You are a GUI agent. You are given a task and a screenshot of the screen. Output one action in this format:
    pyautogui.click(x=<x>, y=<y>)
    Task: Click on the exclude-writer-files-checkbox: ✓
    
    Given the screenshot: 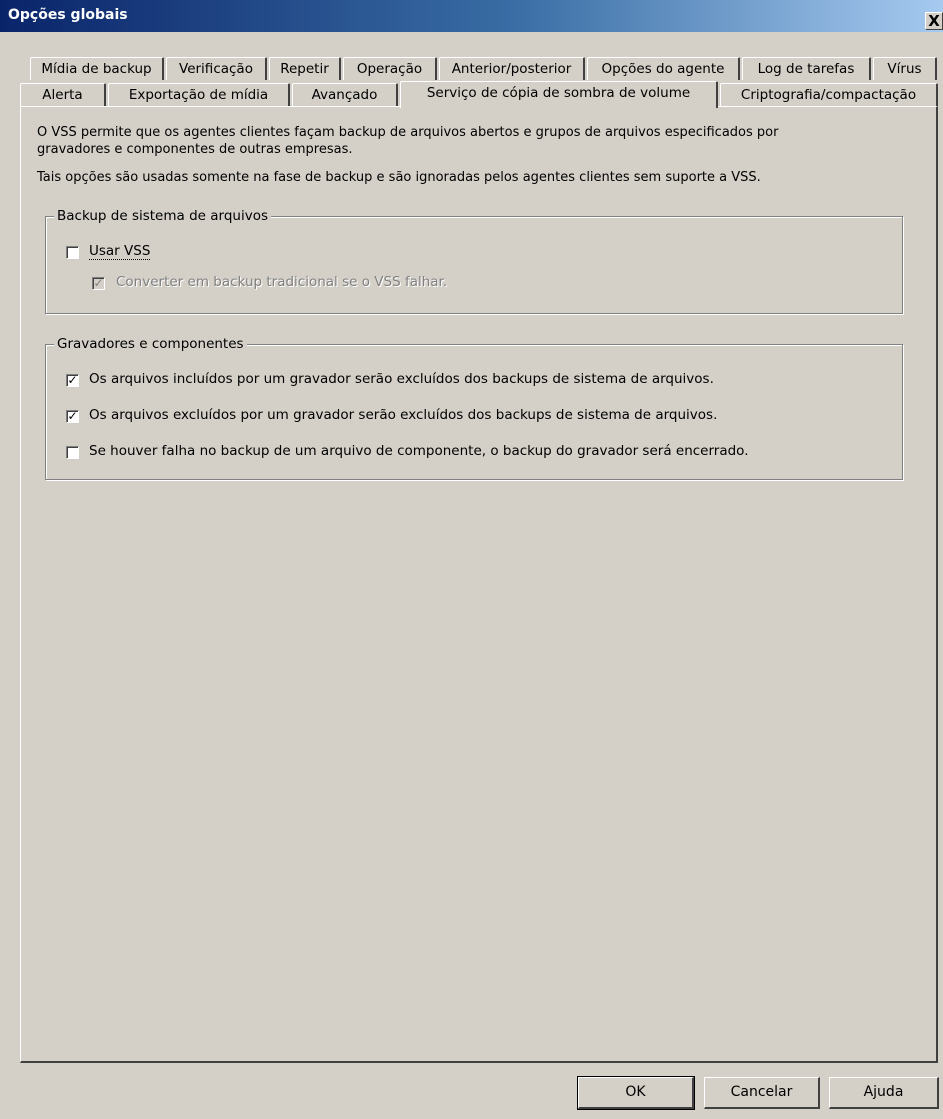 What is the action you would take?
    pyautogui.click(x=72, y=416)
    